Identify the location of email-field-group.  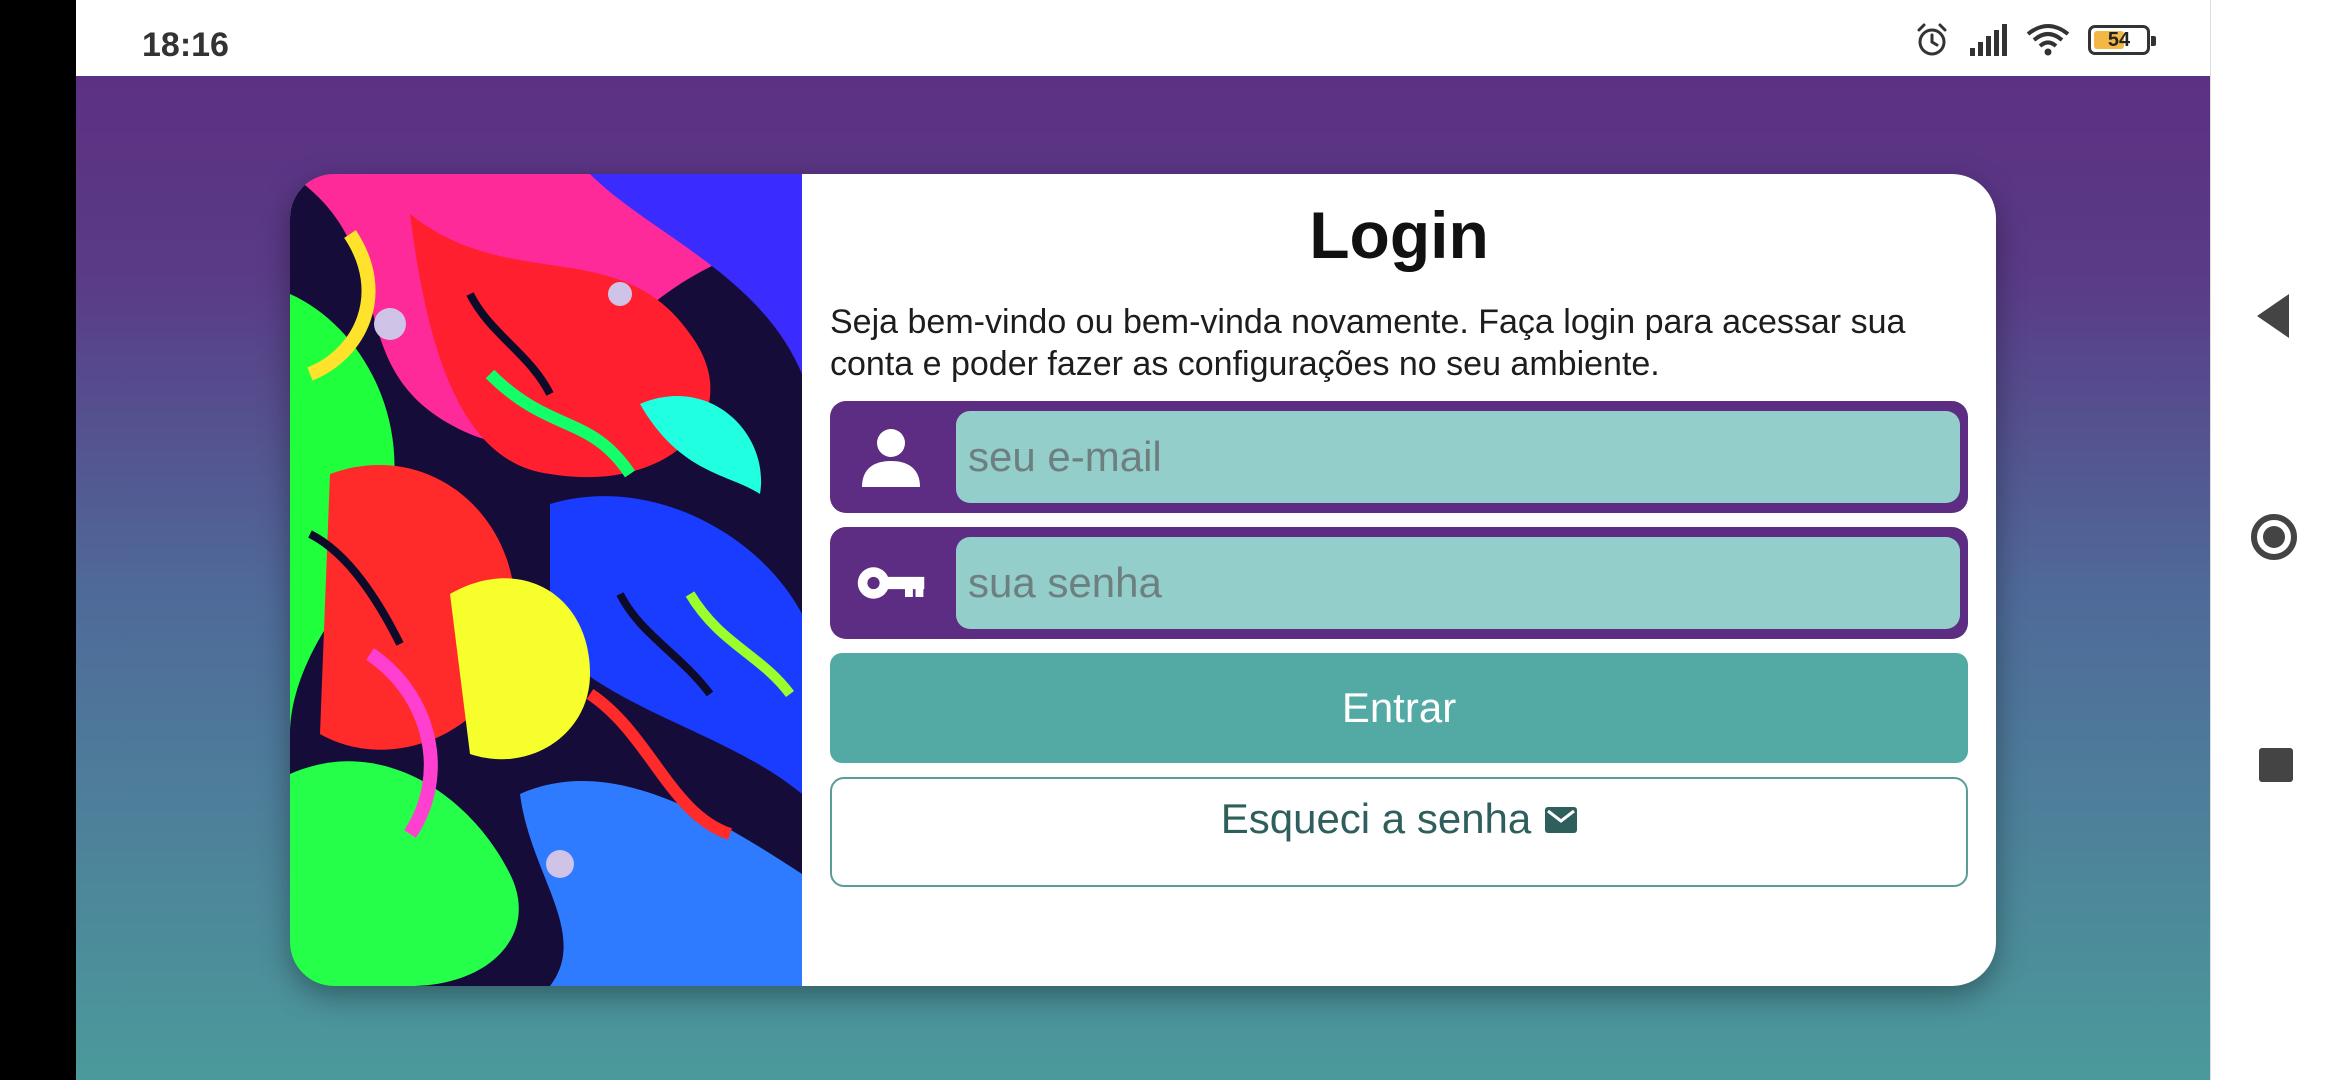
(1399, 457).